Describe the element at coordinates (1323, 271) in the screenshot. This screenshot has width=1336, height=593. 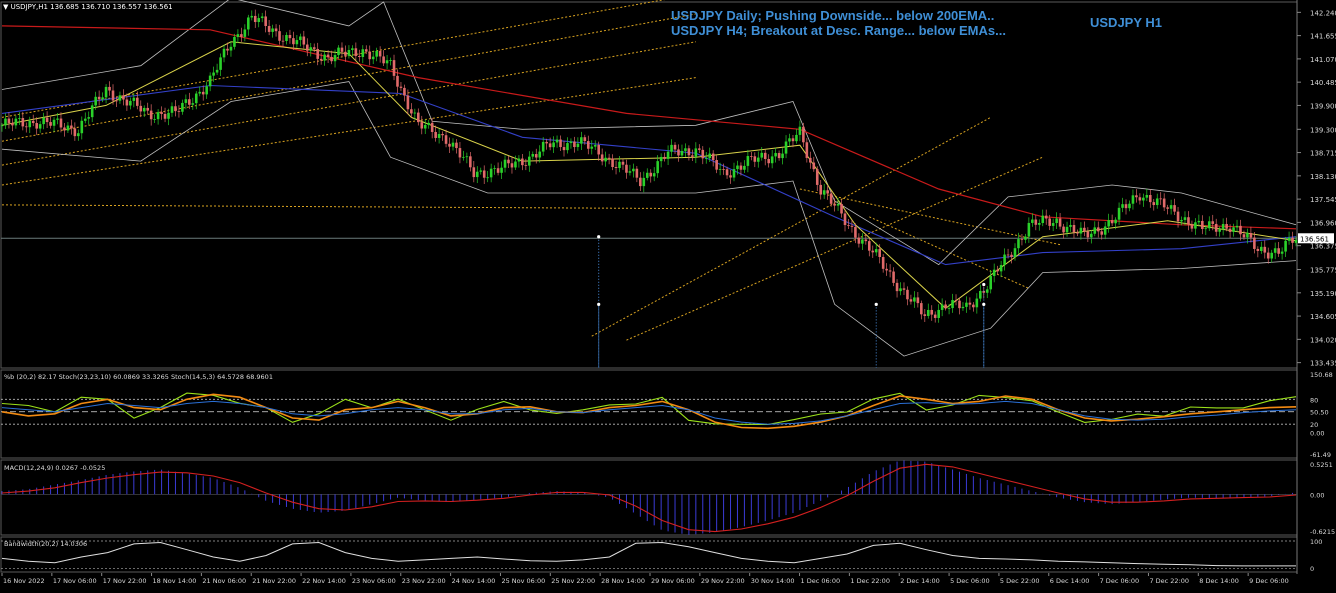
I see `price-tick-label: 135.775` at that location.